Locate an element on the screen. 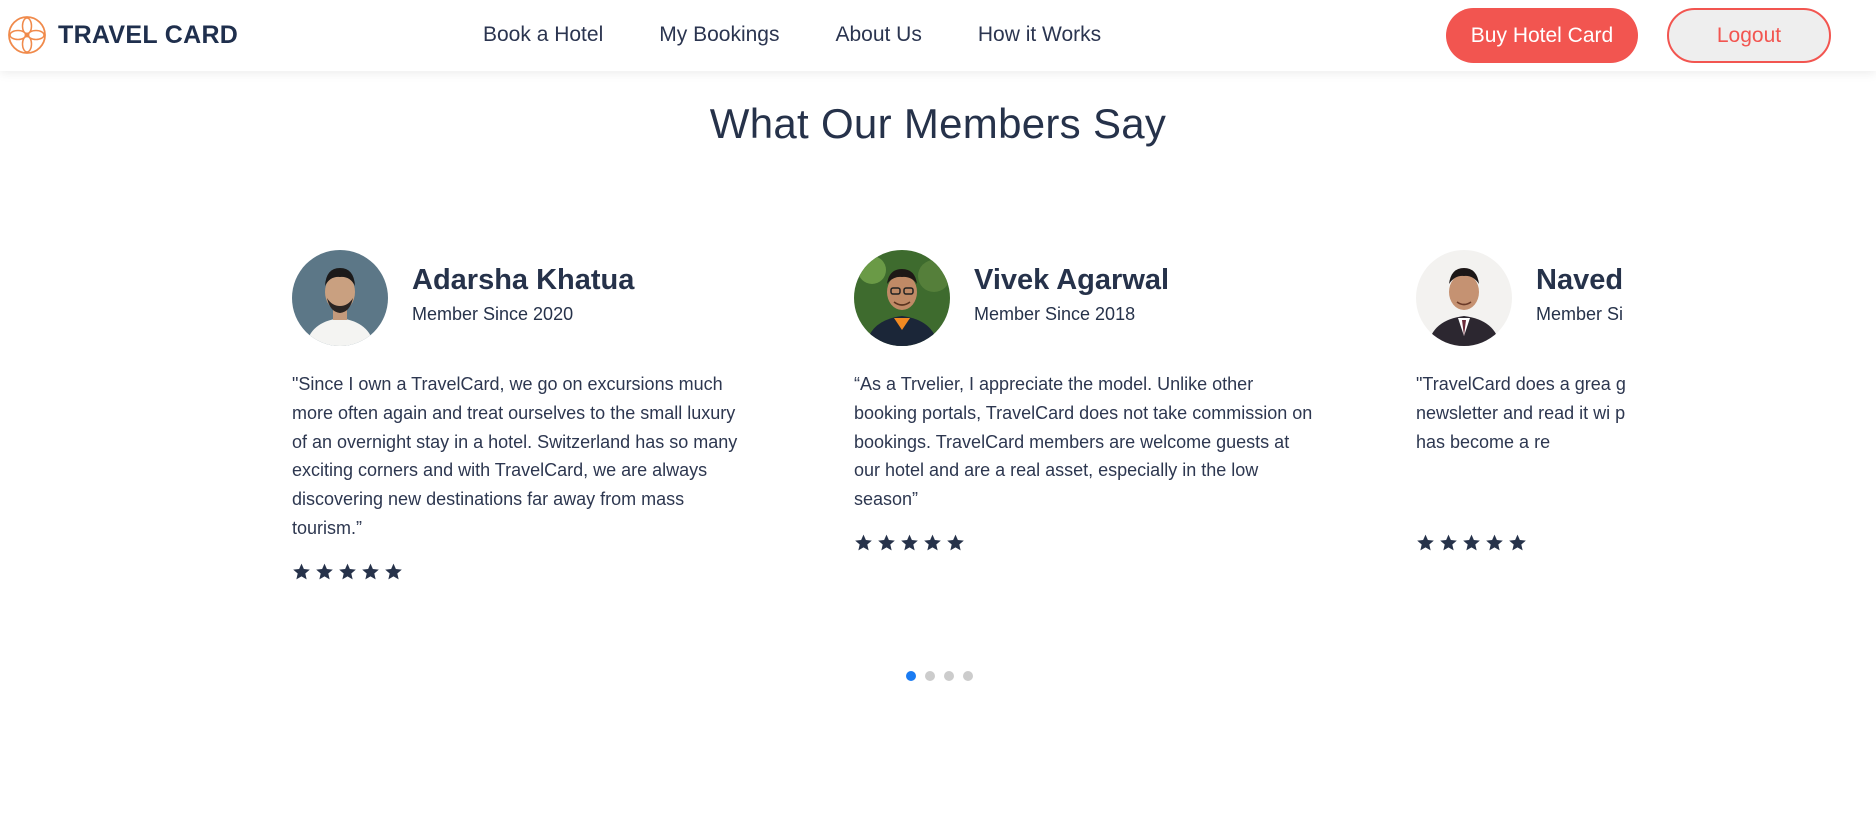 The width and height of the screenshot is (1876, 813). nav-about-us: About Us is located at coordinates (878, 35).